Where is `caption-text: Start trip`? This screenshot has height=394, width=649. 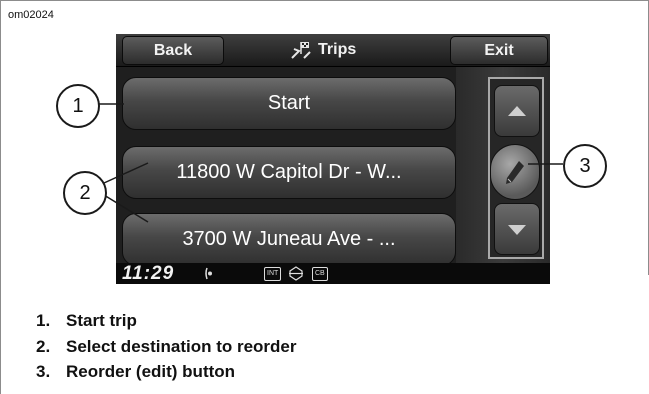
caption-text: Start trip is located at coordinates (101, 320).